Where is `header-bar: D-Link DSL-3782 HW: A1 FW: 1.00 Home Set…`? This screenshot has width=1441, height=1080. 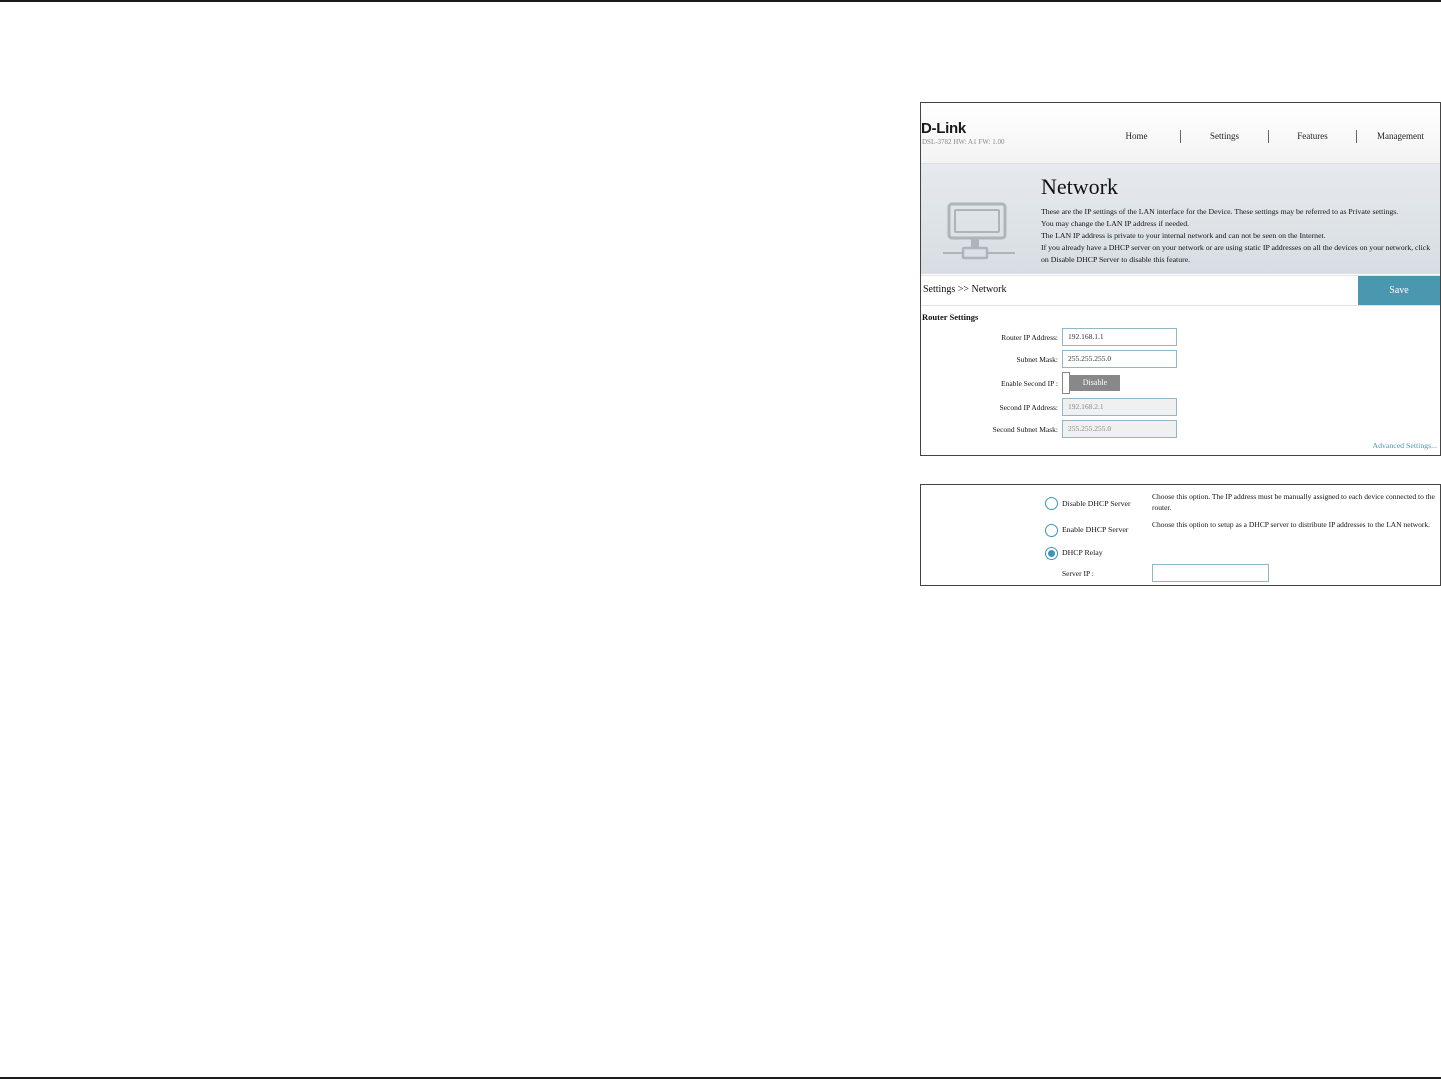 header-bar: D-Link DSL-3782 HW: A1 FW: 1.00 Home Set… is located at coordinates (1180, 133).